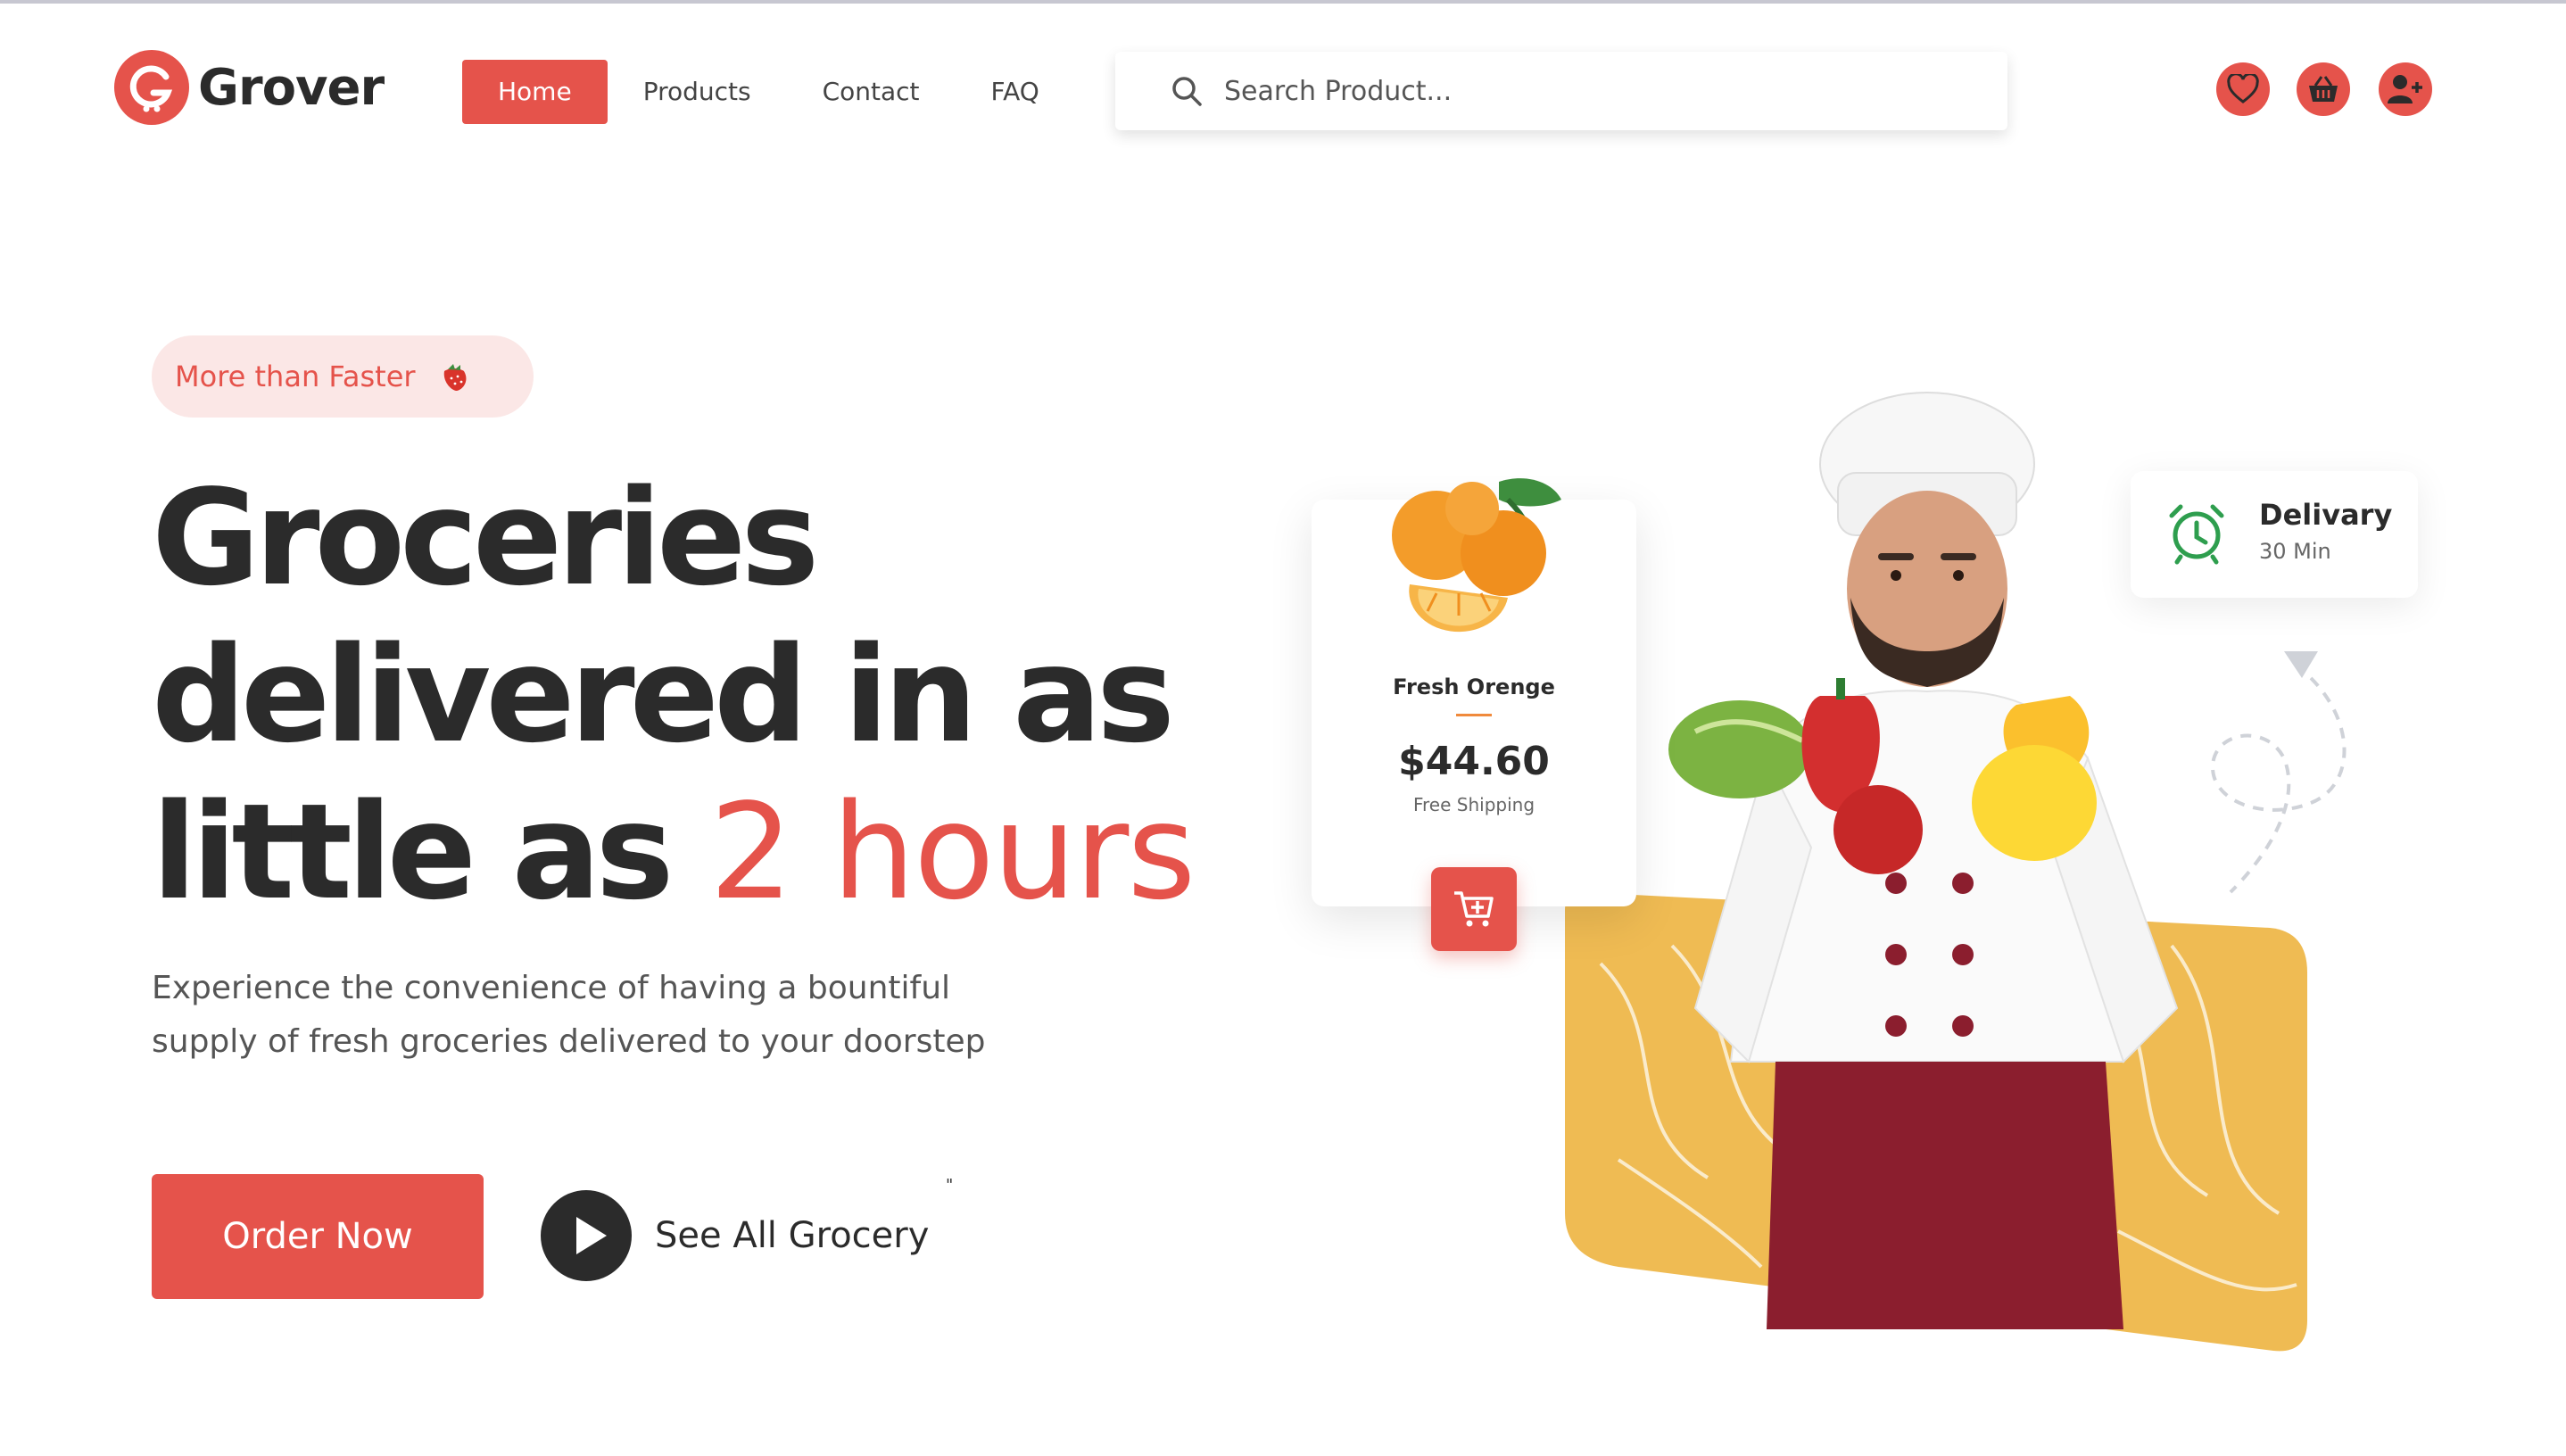 The width and height of the screenshot is (2566, 1456). I want to click on logo-mark-icon, so click(151, 88).